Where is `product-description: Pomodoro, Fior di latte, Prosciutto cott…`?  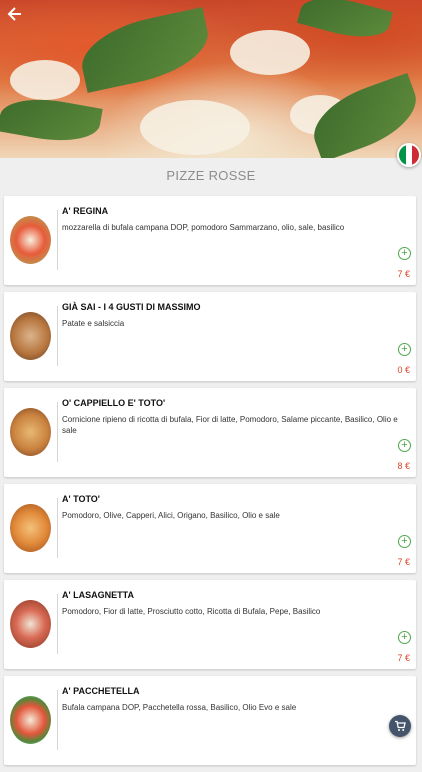 product-description: Pomodoro, Fior di latte, Prosciutto cott… is located at coordinates (191, 611).